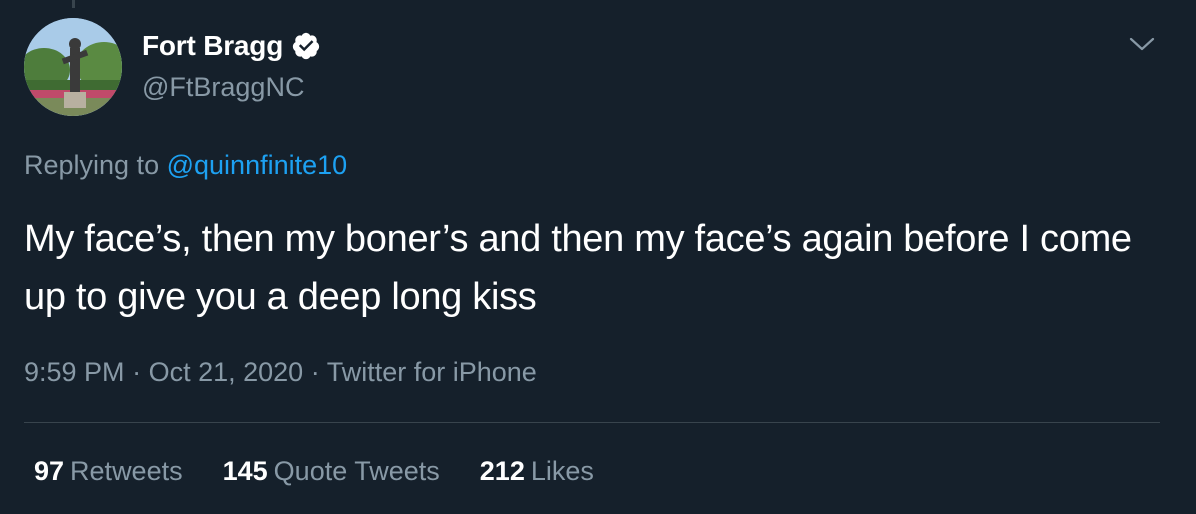 The height and width of the screenshot is (514, 1196). I want to click on author-handle: @FtBraggNC, so click(223, 87).